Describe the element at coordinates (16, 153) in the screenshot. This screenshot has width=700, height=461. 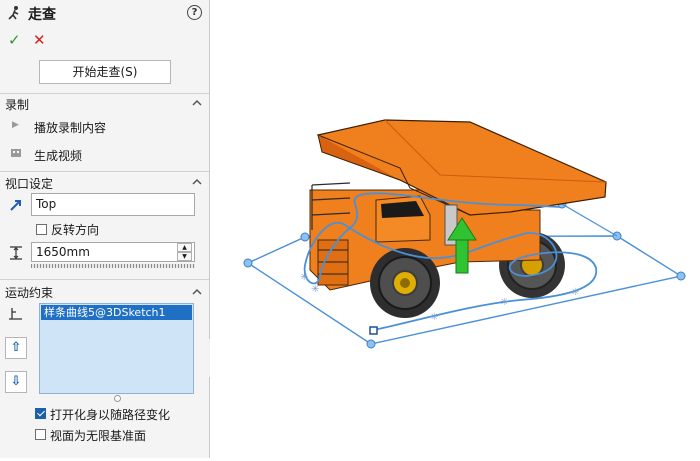
I see `video-film-icon` at that location.